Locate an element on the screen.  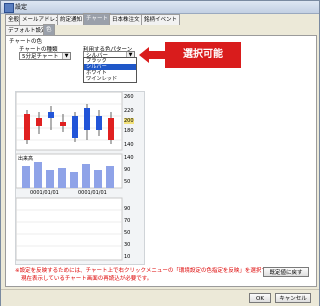
window-title: 設定 is located at coordinates (21, 7).